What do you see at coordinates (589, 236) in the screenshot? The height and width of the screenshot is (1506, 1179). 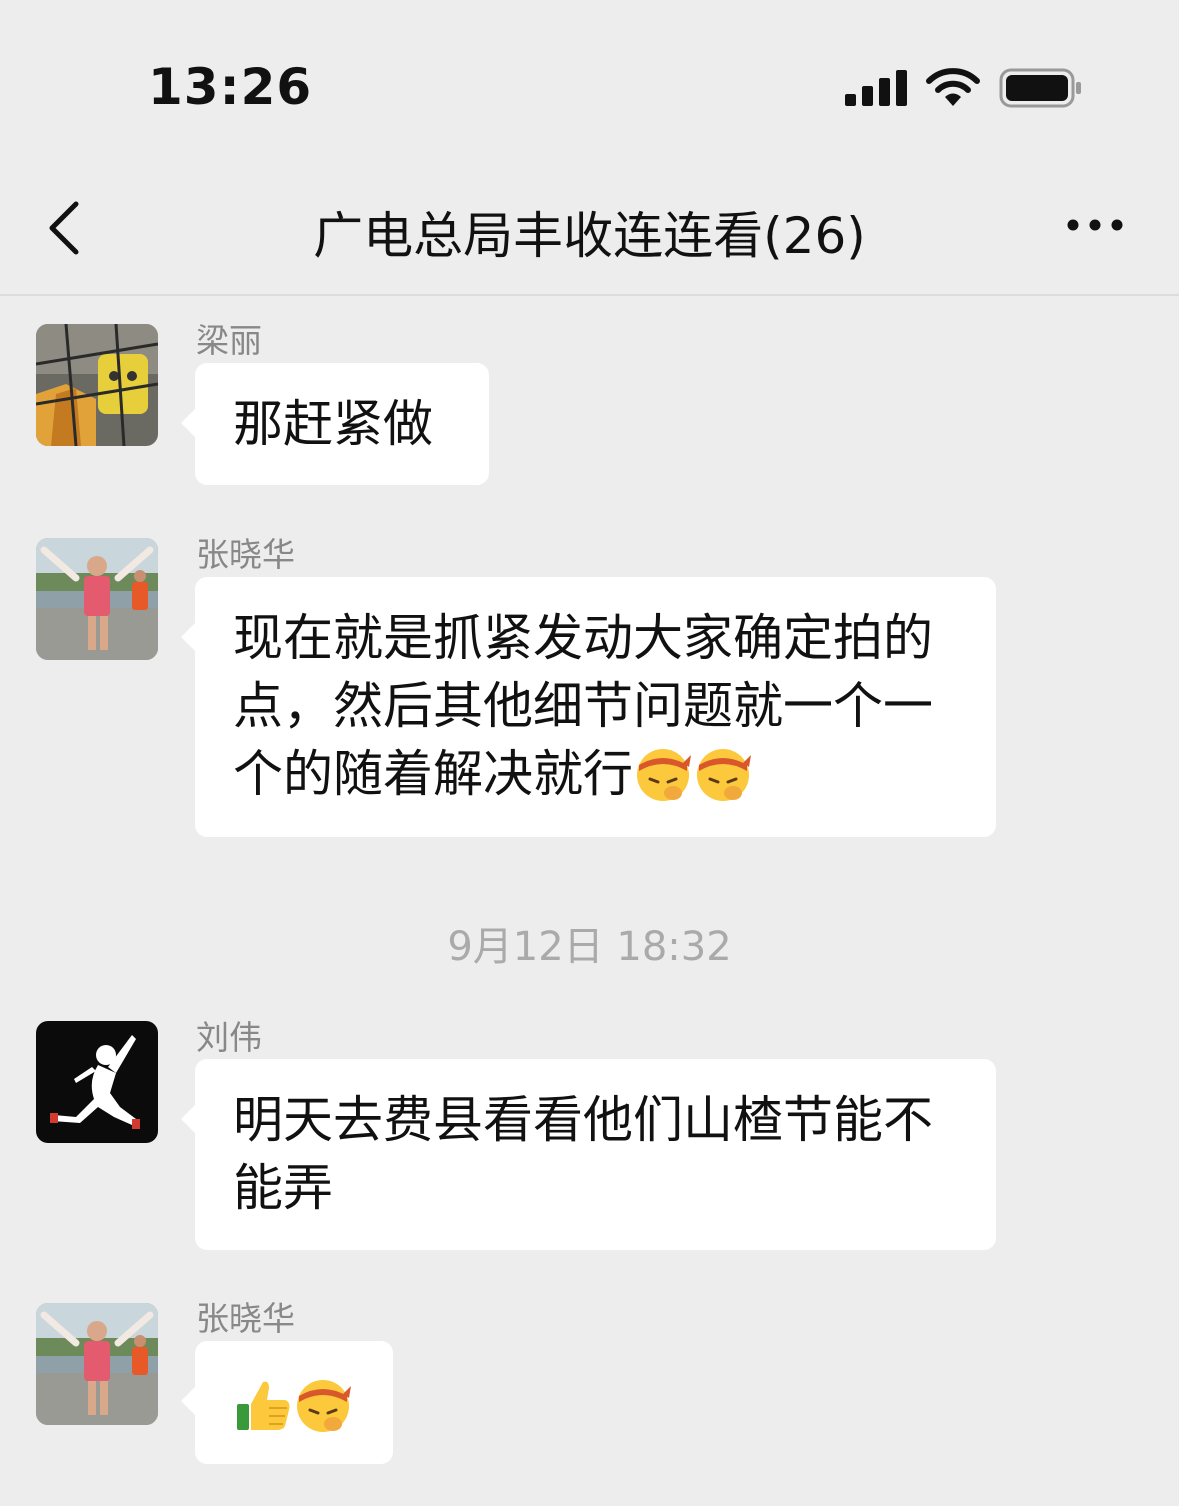 I see `chat-title: 广电总局丰收连连看(26)` at bounding box center [589, 236].